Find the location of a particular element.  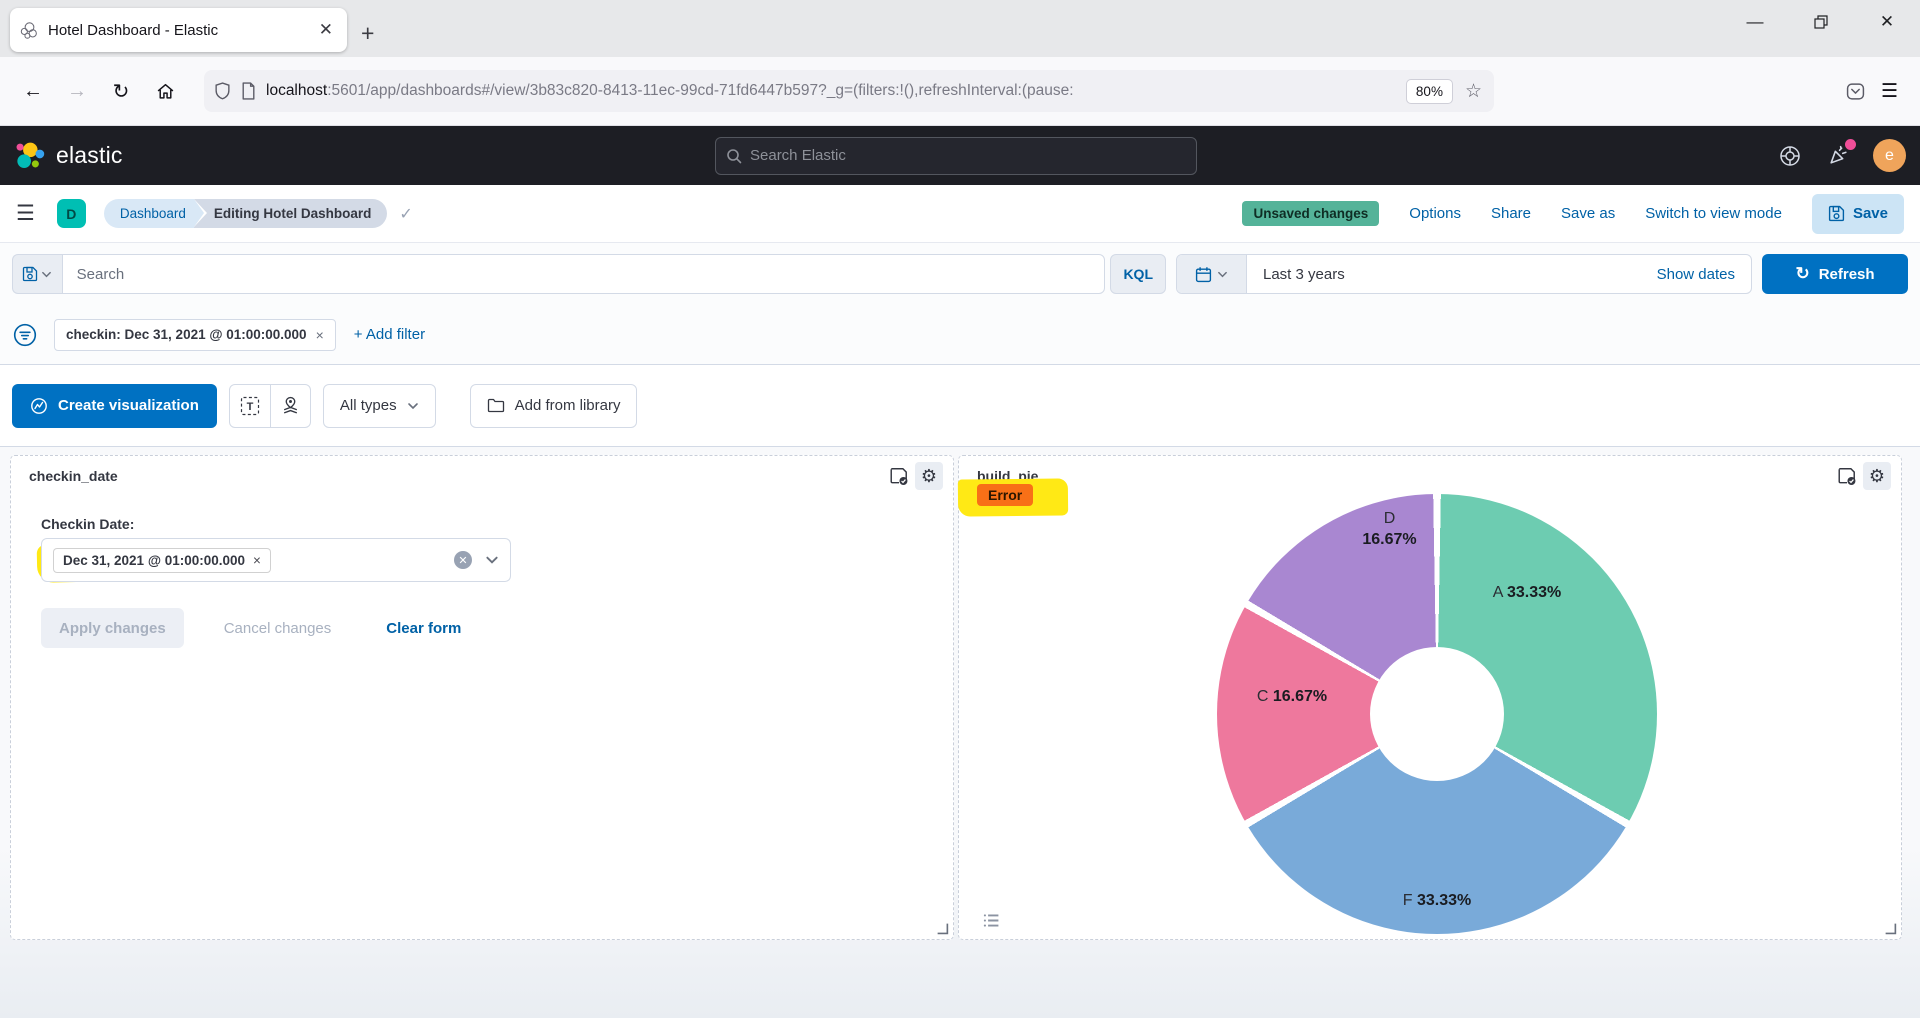

panel-title: checkin_date is located at coordinates (73, 476).